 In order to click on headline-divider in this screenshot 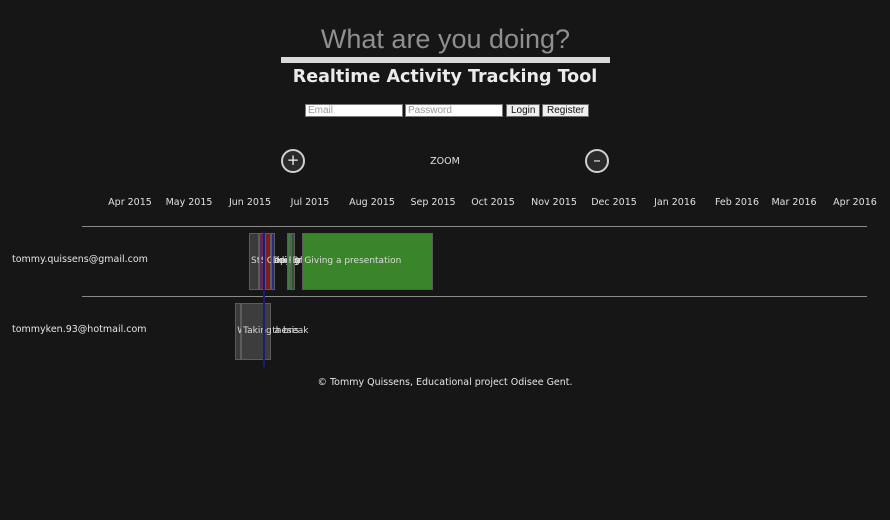, I will do `click(445, 60)`.